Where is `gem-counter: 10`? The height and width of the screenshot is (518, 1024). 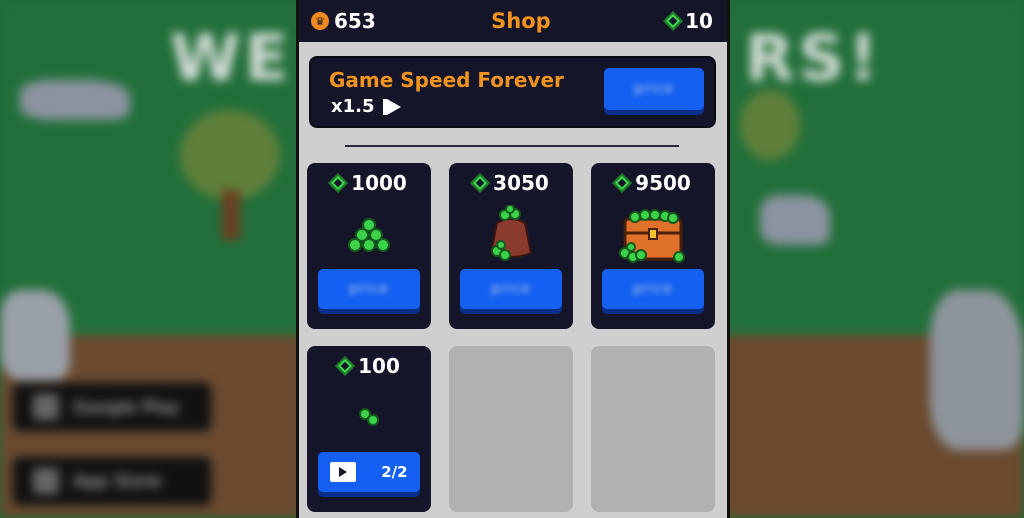
gem-counter: 10 is located at coordinates (688, 21).